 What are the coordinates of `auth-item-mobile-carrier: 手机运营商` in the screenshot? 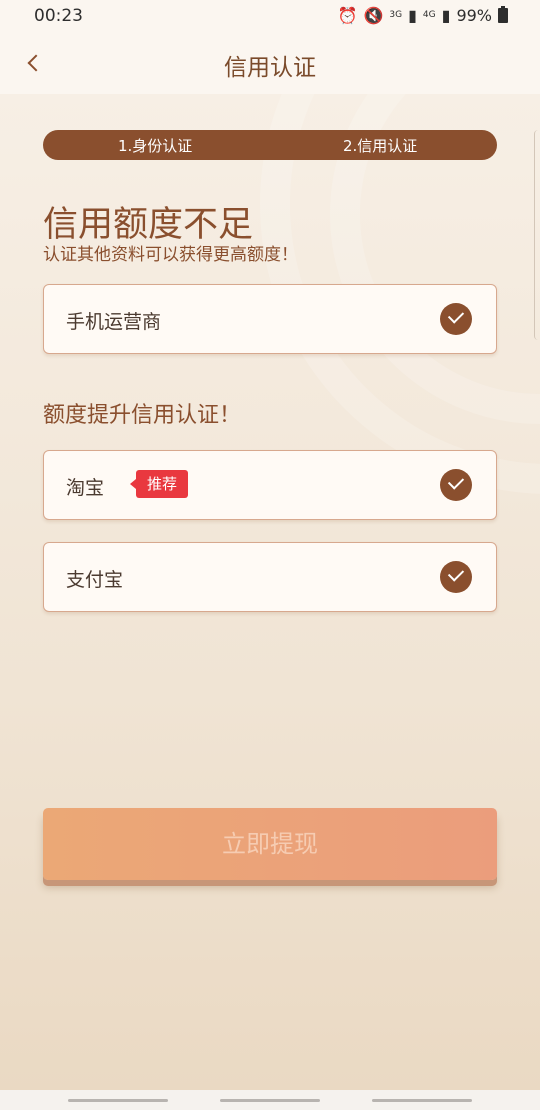 It's located at (270, 319).